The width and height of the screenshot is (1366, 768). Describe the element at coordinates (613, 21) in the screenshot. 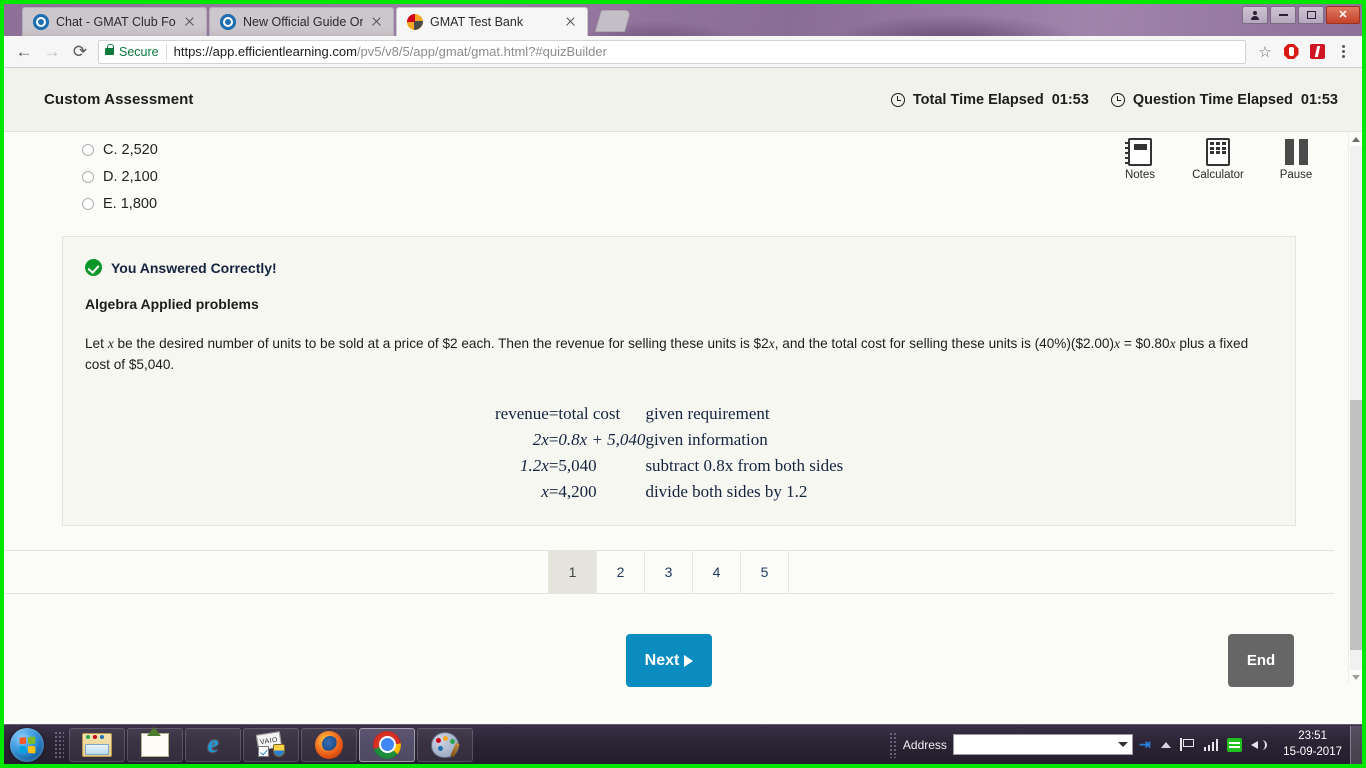

I see `new-tab-button` at that location.